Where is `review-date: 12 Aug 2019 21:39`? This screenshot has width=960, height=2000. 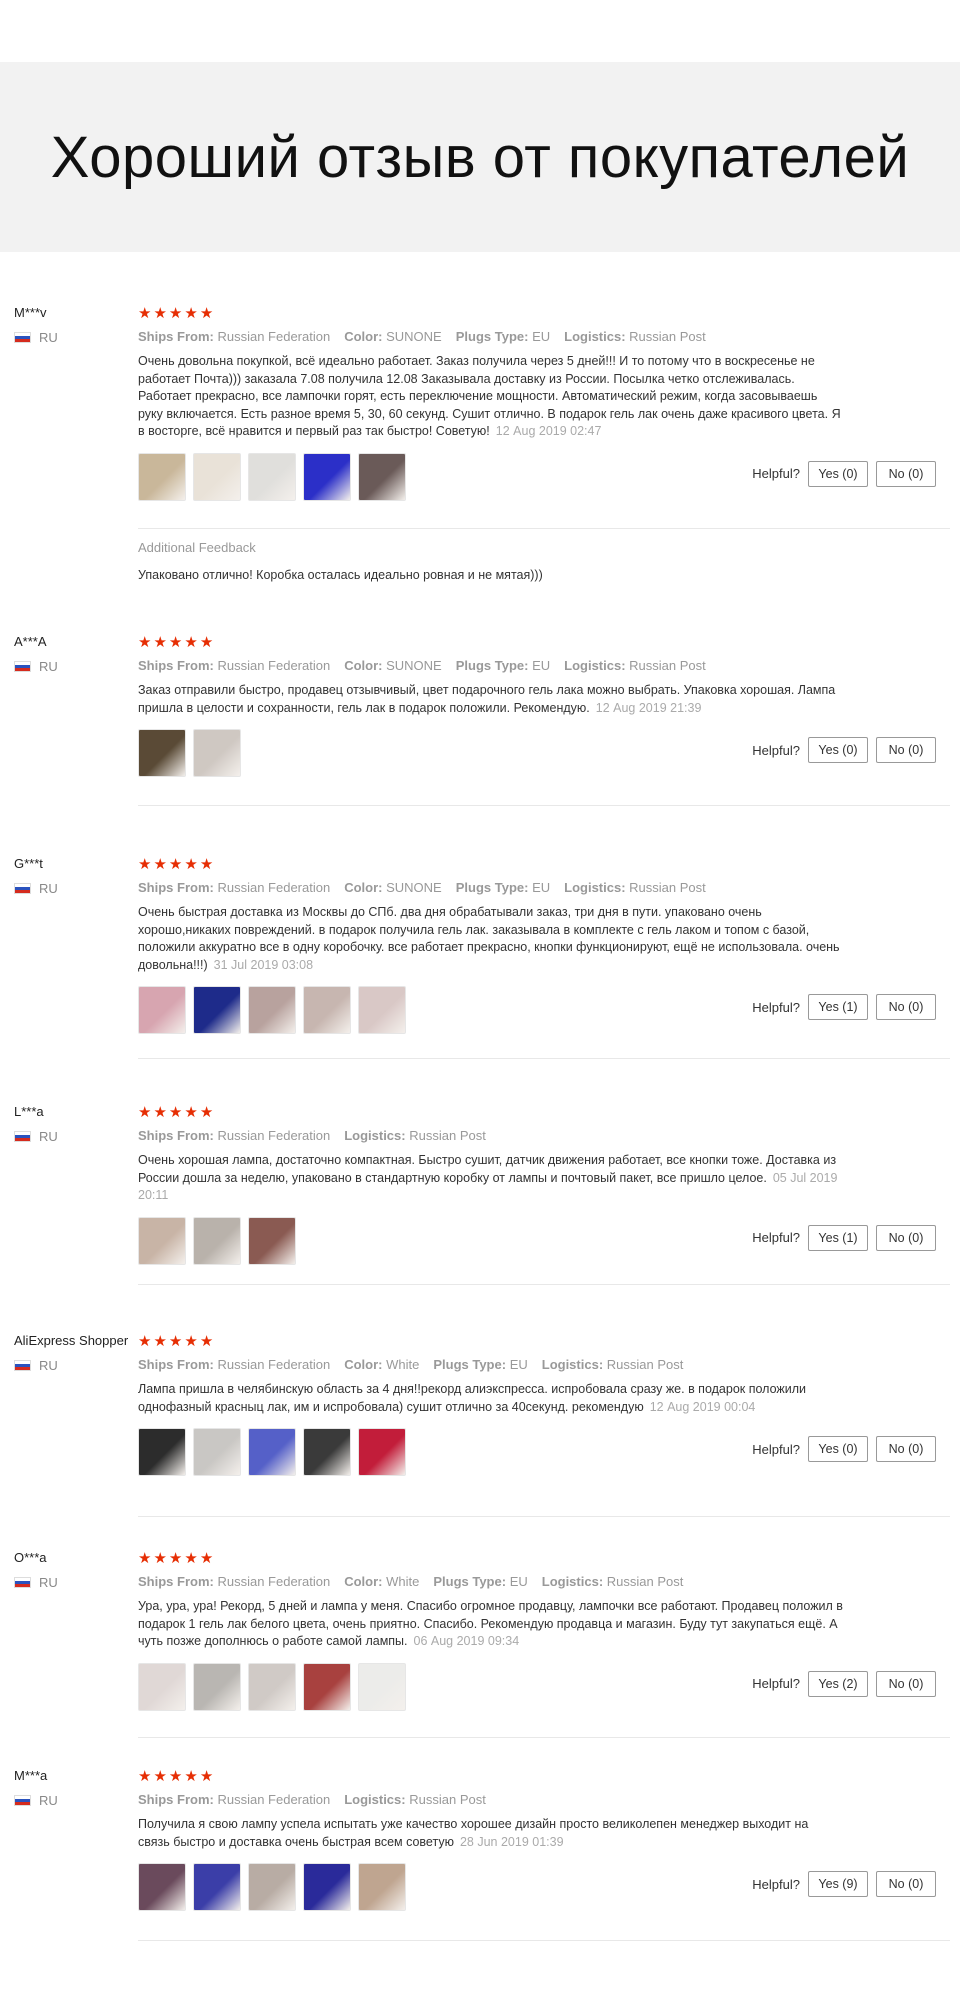 review-date: 12 Aug 2019 21:39 is located at coordinates (648, 707).